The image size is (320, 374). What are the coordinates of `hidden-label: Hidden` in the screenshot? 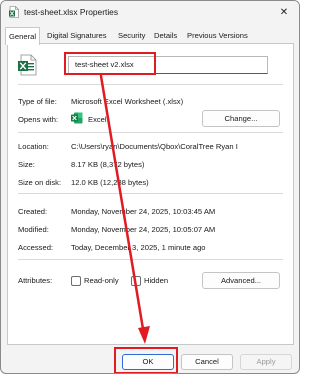 It's located at (156, 280).